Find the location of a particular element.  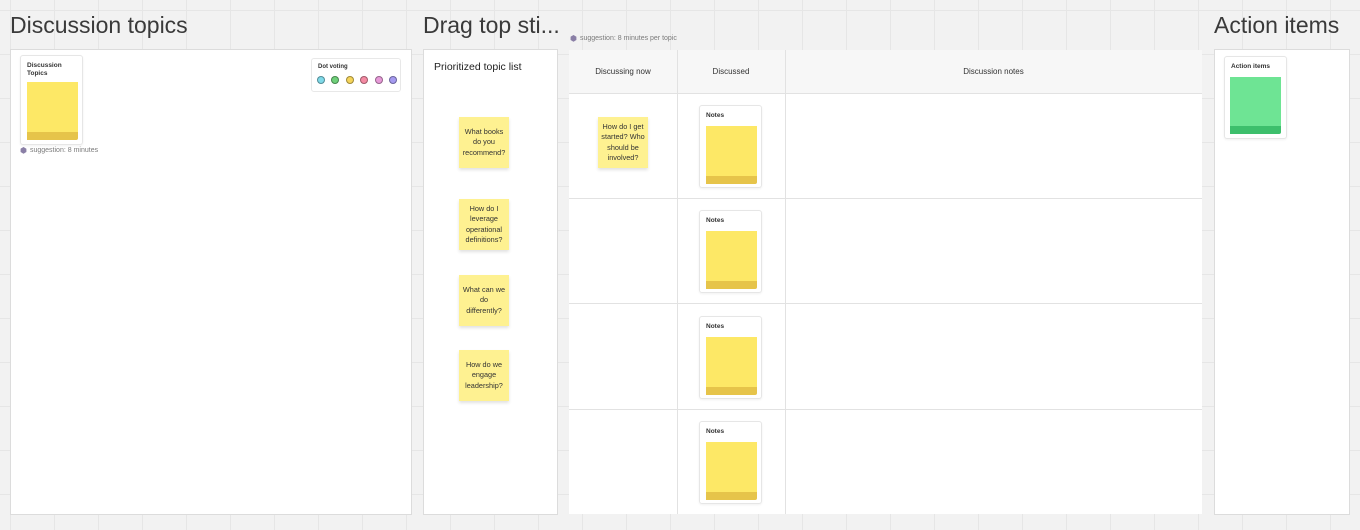

table-hint: ⬢ suggestion: 8 minutes per topic is located at coordinates (623, 38).